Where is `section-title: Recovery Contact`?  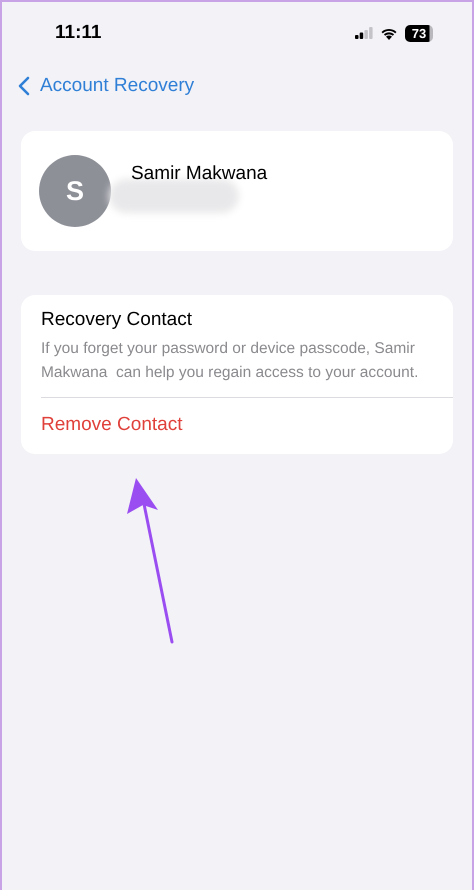 section-title: Recovery Contact is located at coordinates (117, 320).